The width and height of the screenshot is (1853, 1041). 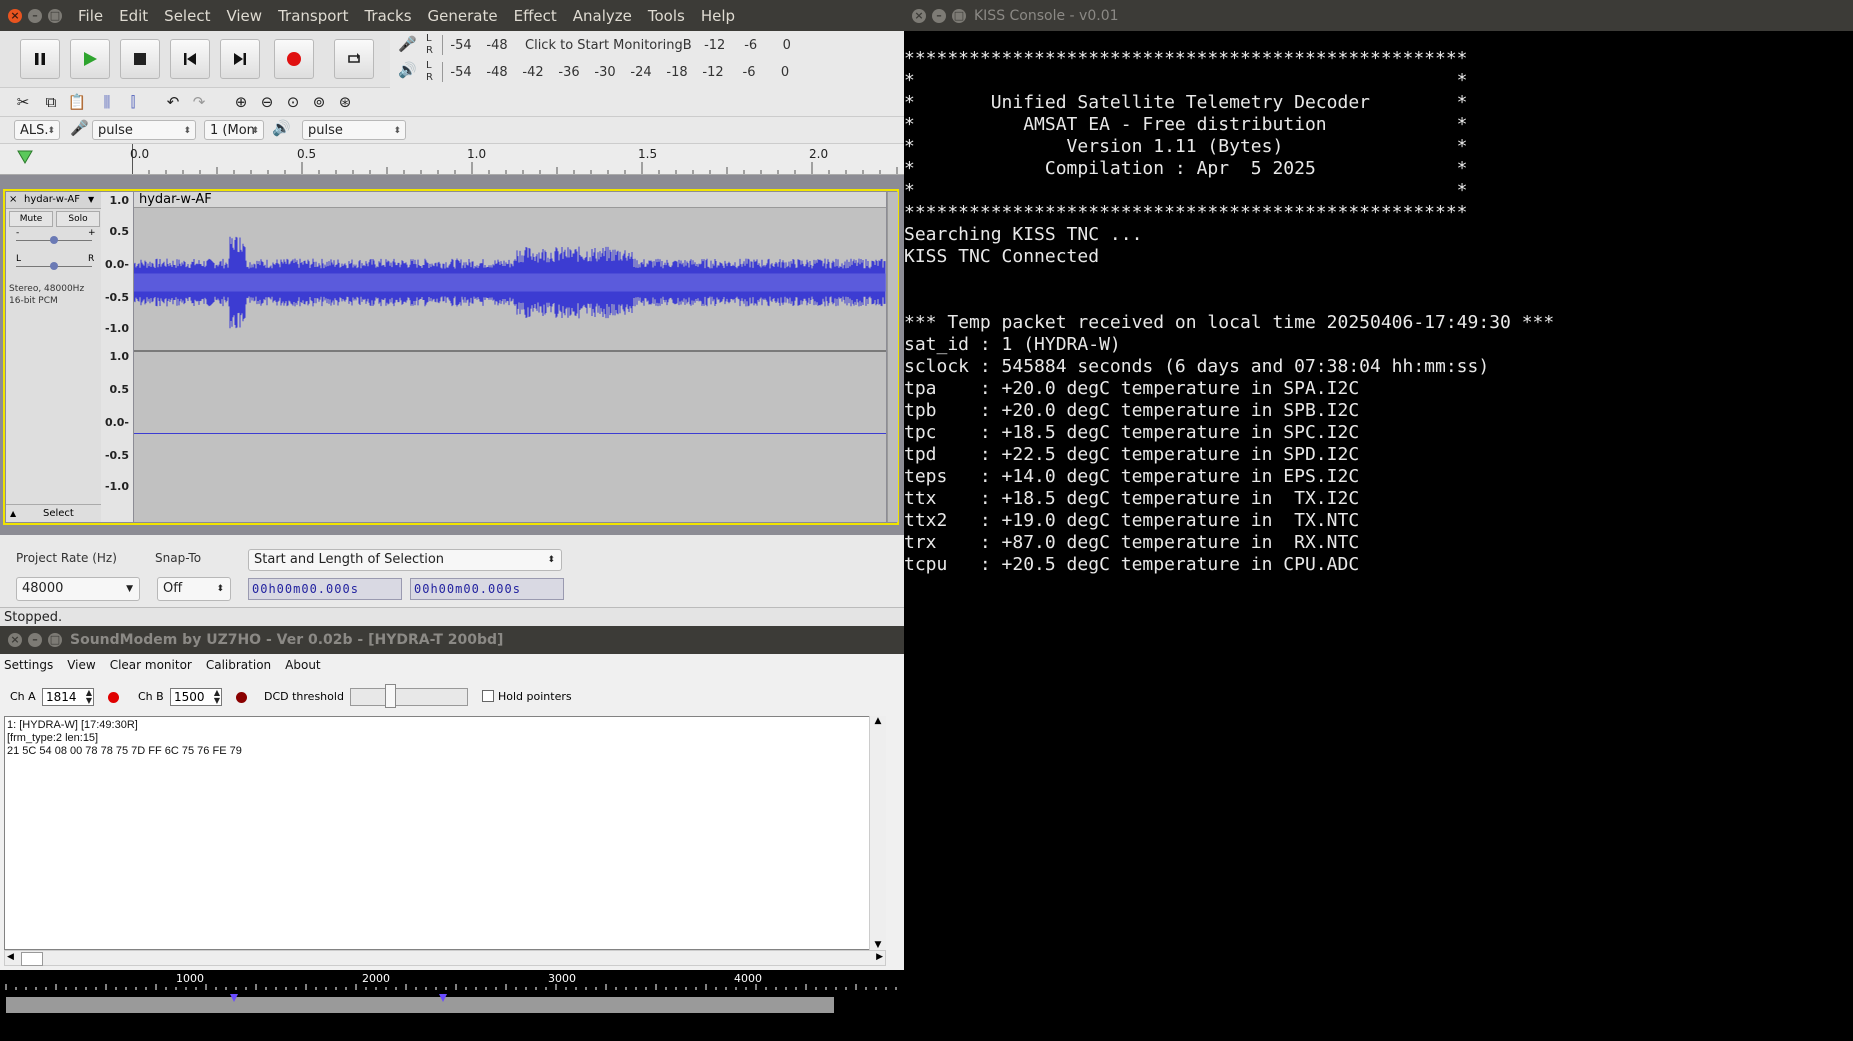 What do you see at coordinates (91, 200) in the screenshot?
I see `dropdown-arrow-icon: ▼` at bounding box center [91, 200].